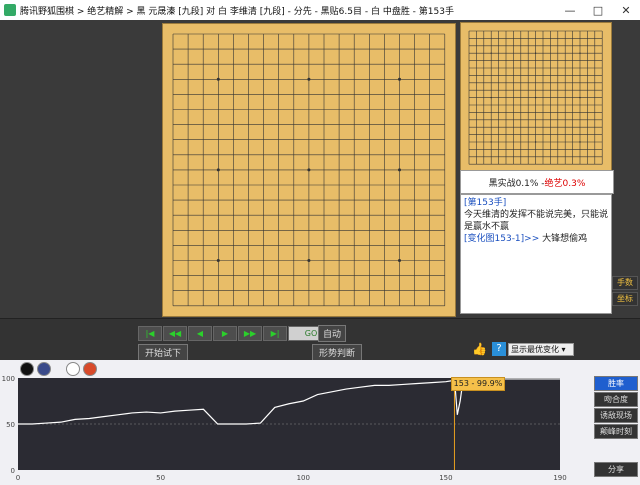 The image size is (640, 485). Describe the element at coordinates (559, 478) in the screenshot. I see `x-tick-label: 190` at that location.